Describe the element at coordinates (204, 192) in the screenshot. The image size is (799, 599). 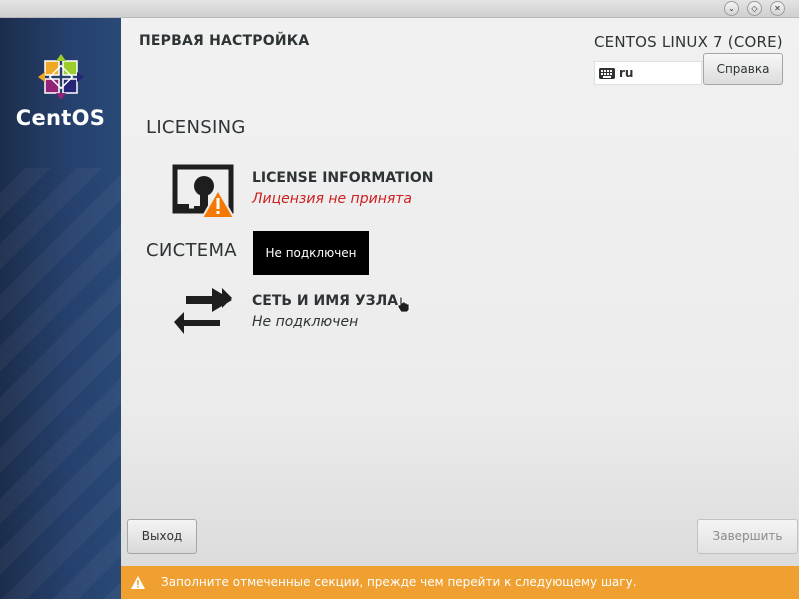
I see `license-warning-icon` at that location.